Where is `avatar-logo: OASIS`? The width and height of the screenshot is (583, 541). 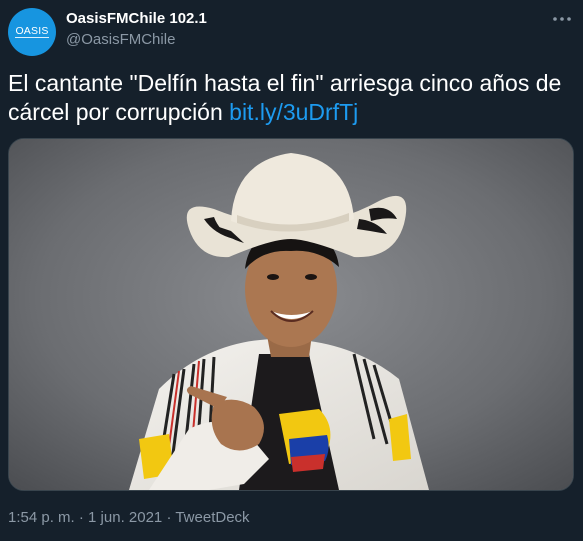 avatar-logo: OASIS is located at coordinates (32, 31).